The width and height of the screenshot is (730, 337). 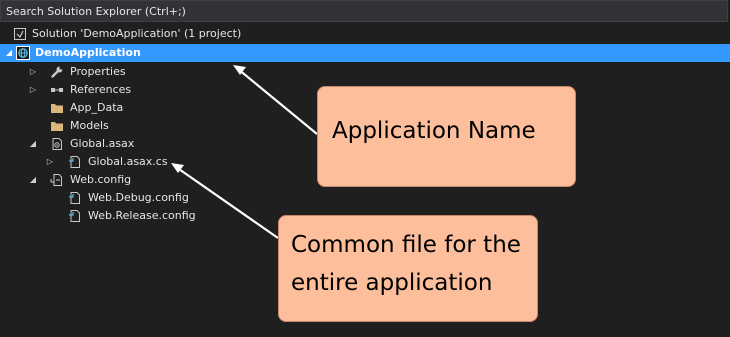 I want to click on tree-item-label: Global.asax, so click(x=102, y=143).